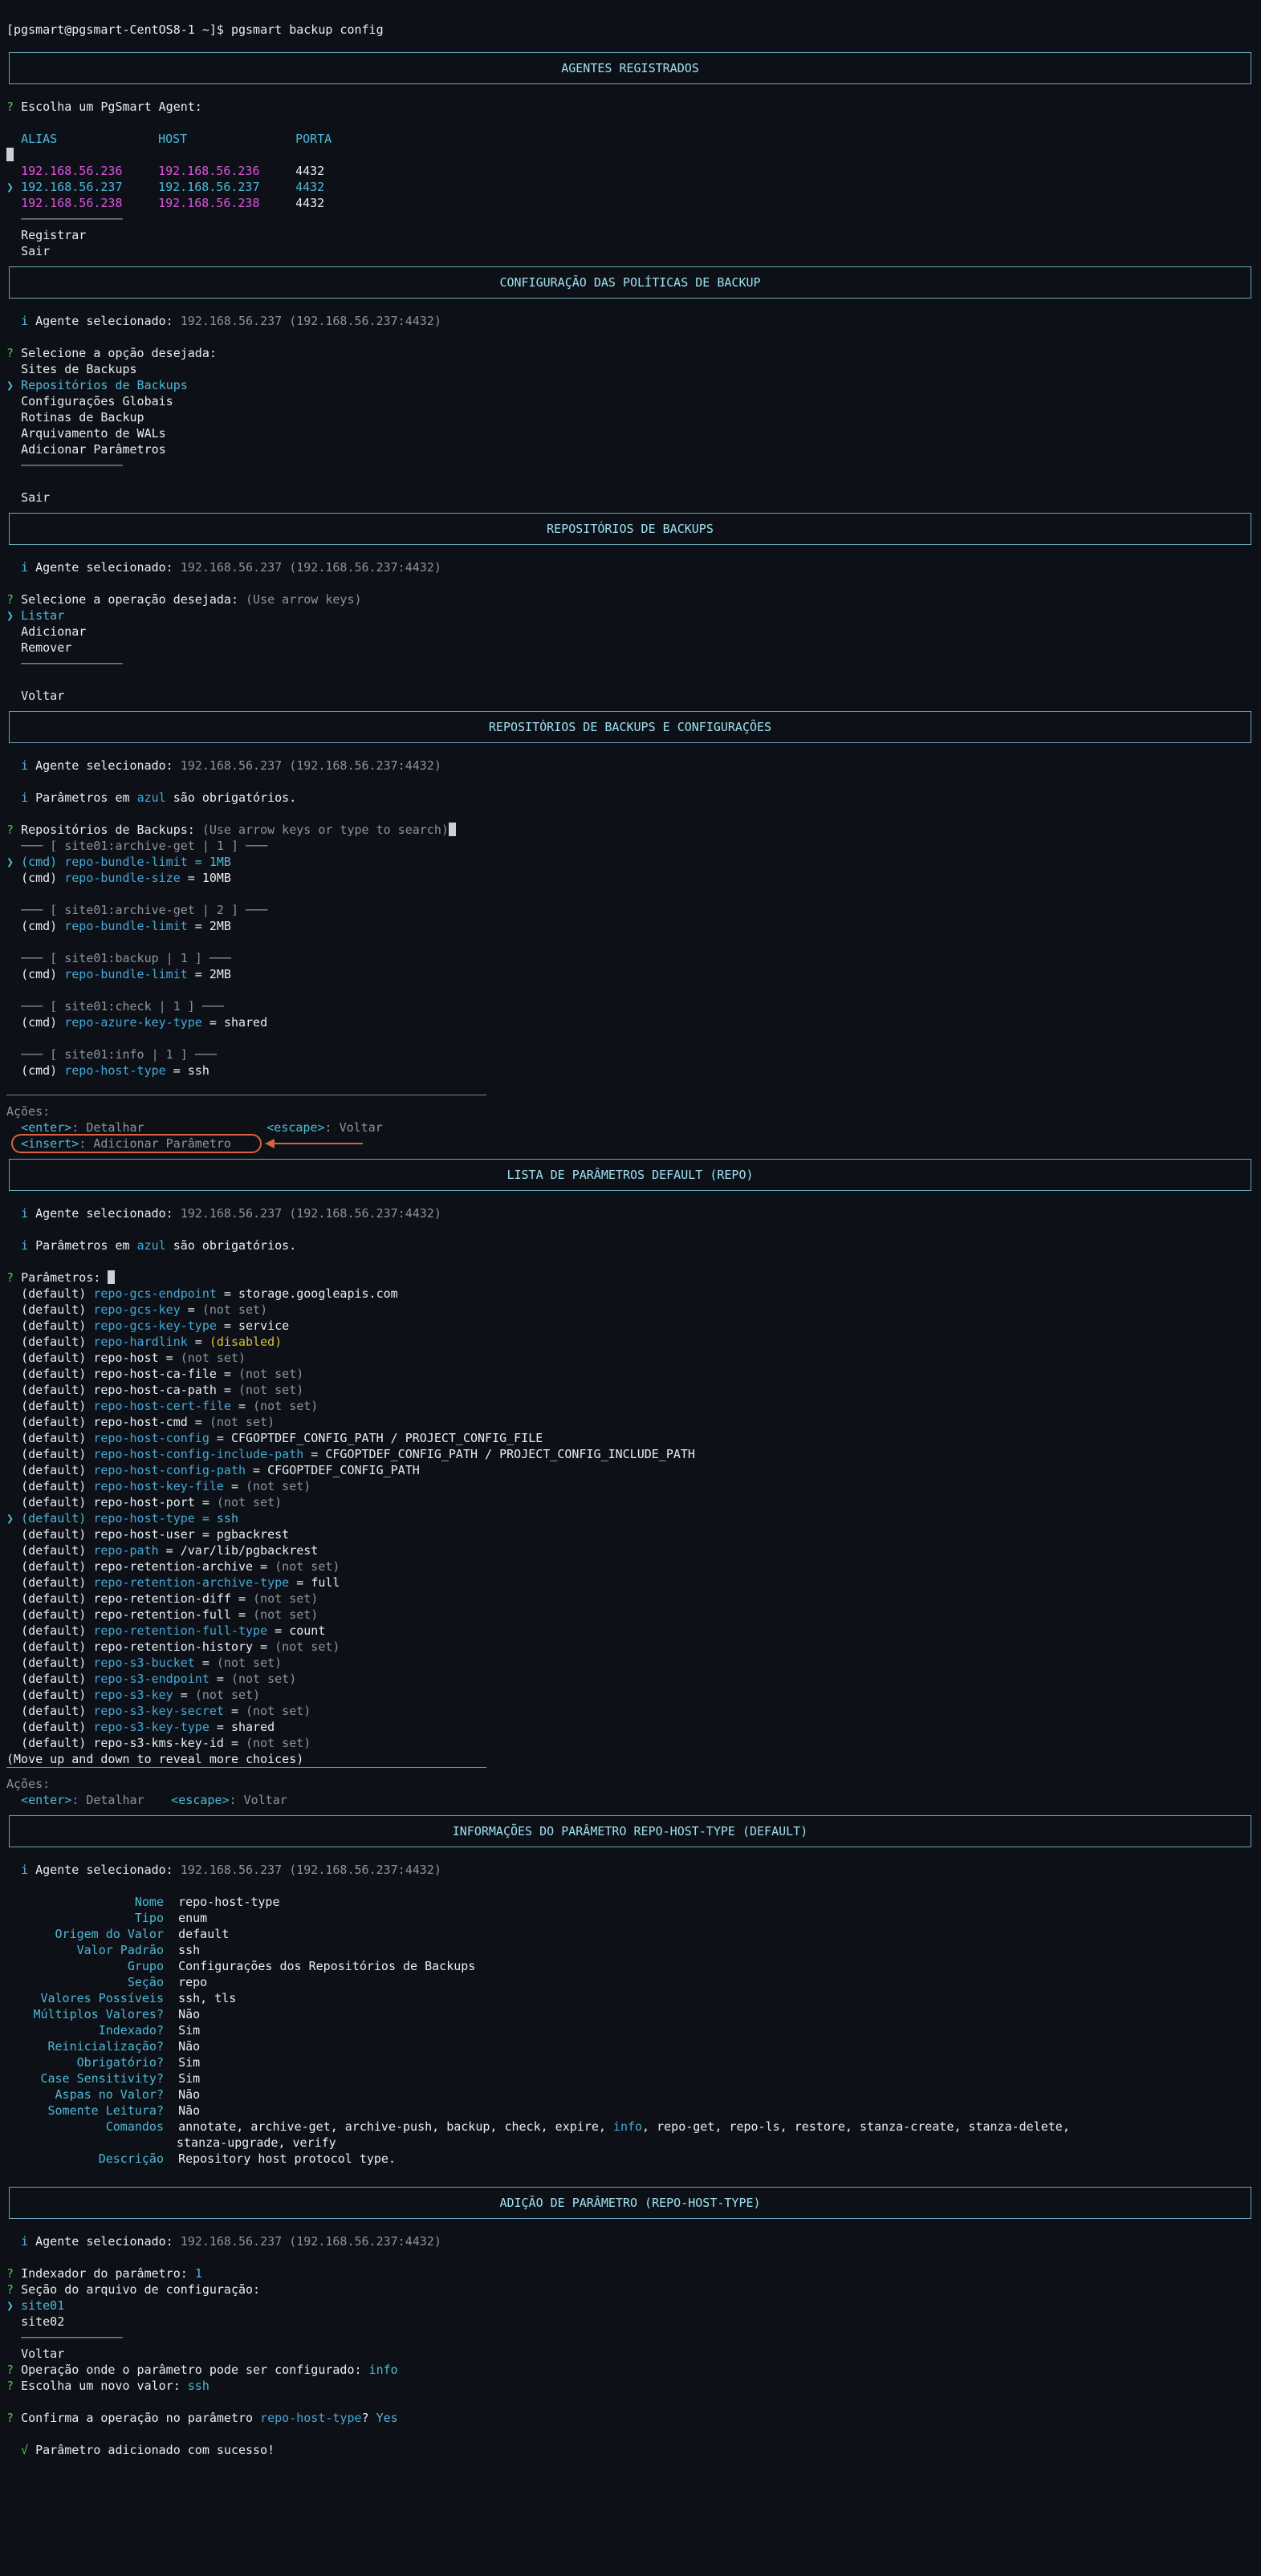 This screenshot has width=1261, height=2576. Describe the element at coordinates (158, 1743) in the screenshot. I see `param-name: repo-s3-kms-key-id` at that location.